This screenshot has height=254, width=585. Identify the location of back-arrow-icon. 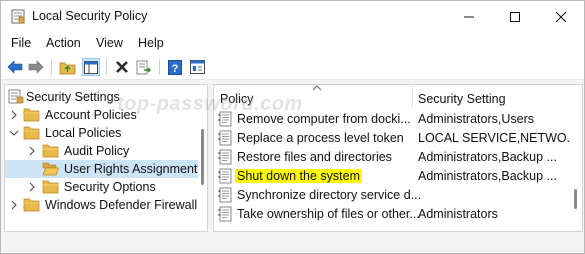
(15, 67).